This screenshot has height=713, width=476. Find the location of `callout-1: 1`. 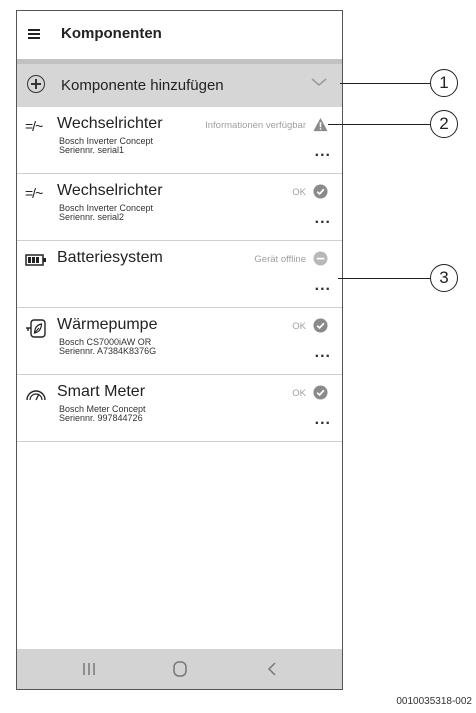

callout-1: 1 is located at coordinates (444, 83).